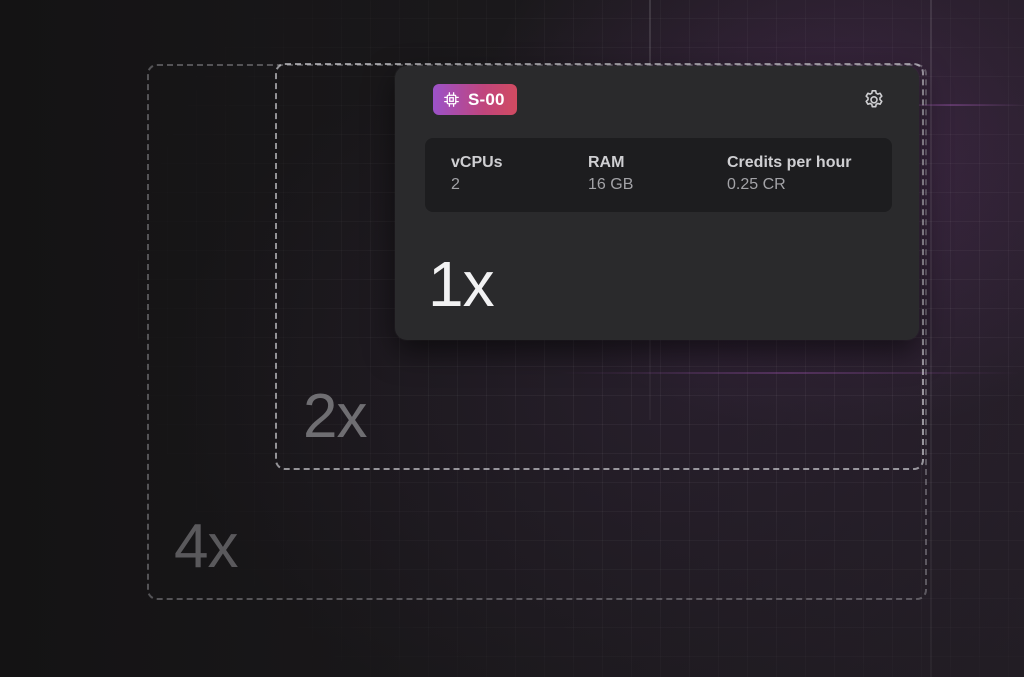 The height and width of the screenshot is (677, 1024). I want to click on instance-type-label: S-00, so click(486, 99).